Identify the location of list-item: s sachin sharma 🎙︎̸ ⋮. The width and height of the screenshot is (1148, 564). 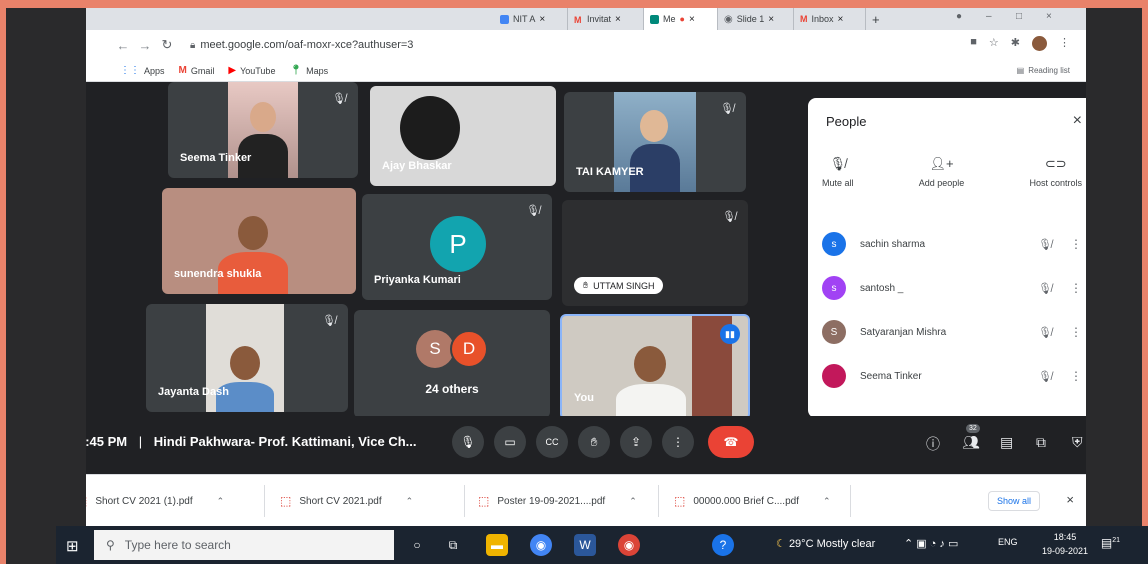
(952, 244).